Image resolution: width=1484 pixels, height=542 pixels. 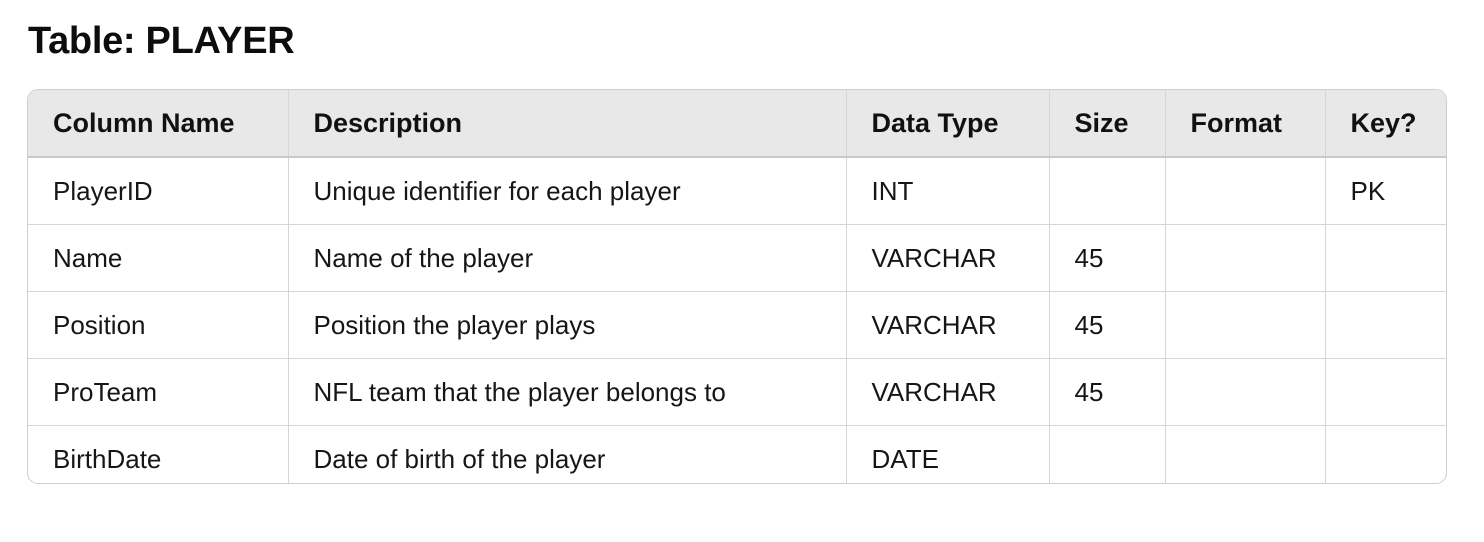 I want to click on header-column-name: Column Name, so click(x=158, y=124).